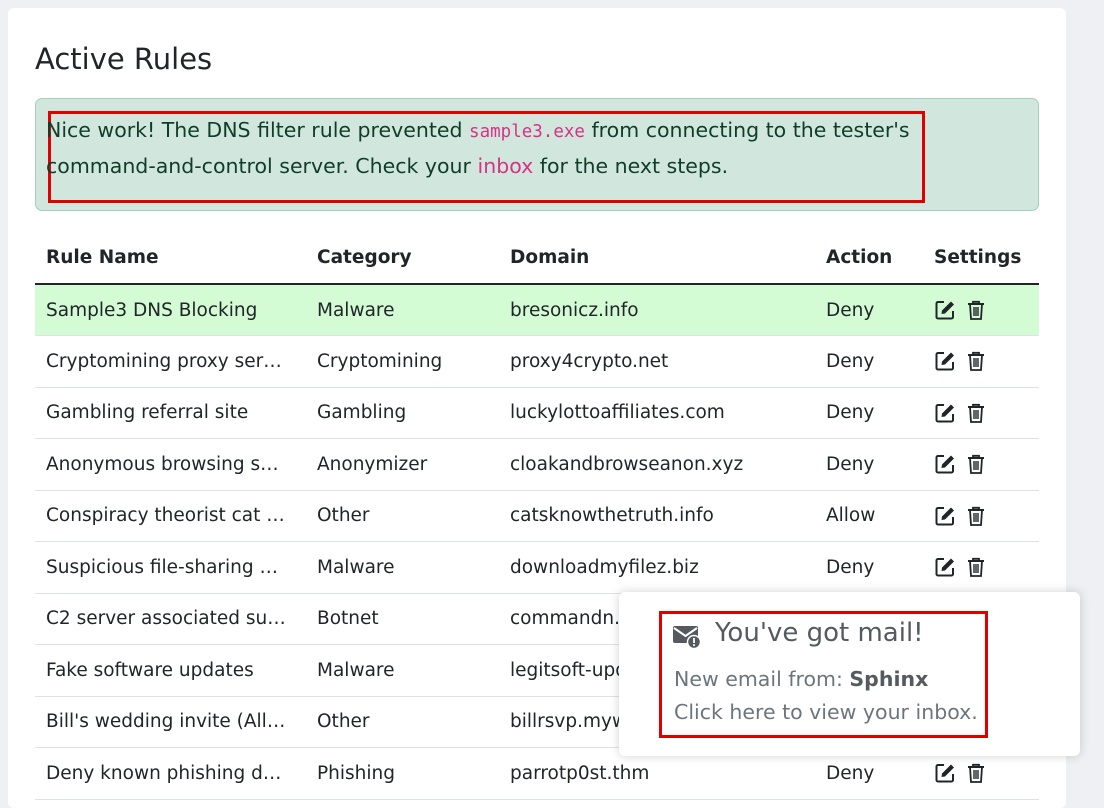  I want to click on action-cell: Allow, so click(869, 516).